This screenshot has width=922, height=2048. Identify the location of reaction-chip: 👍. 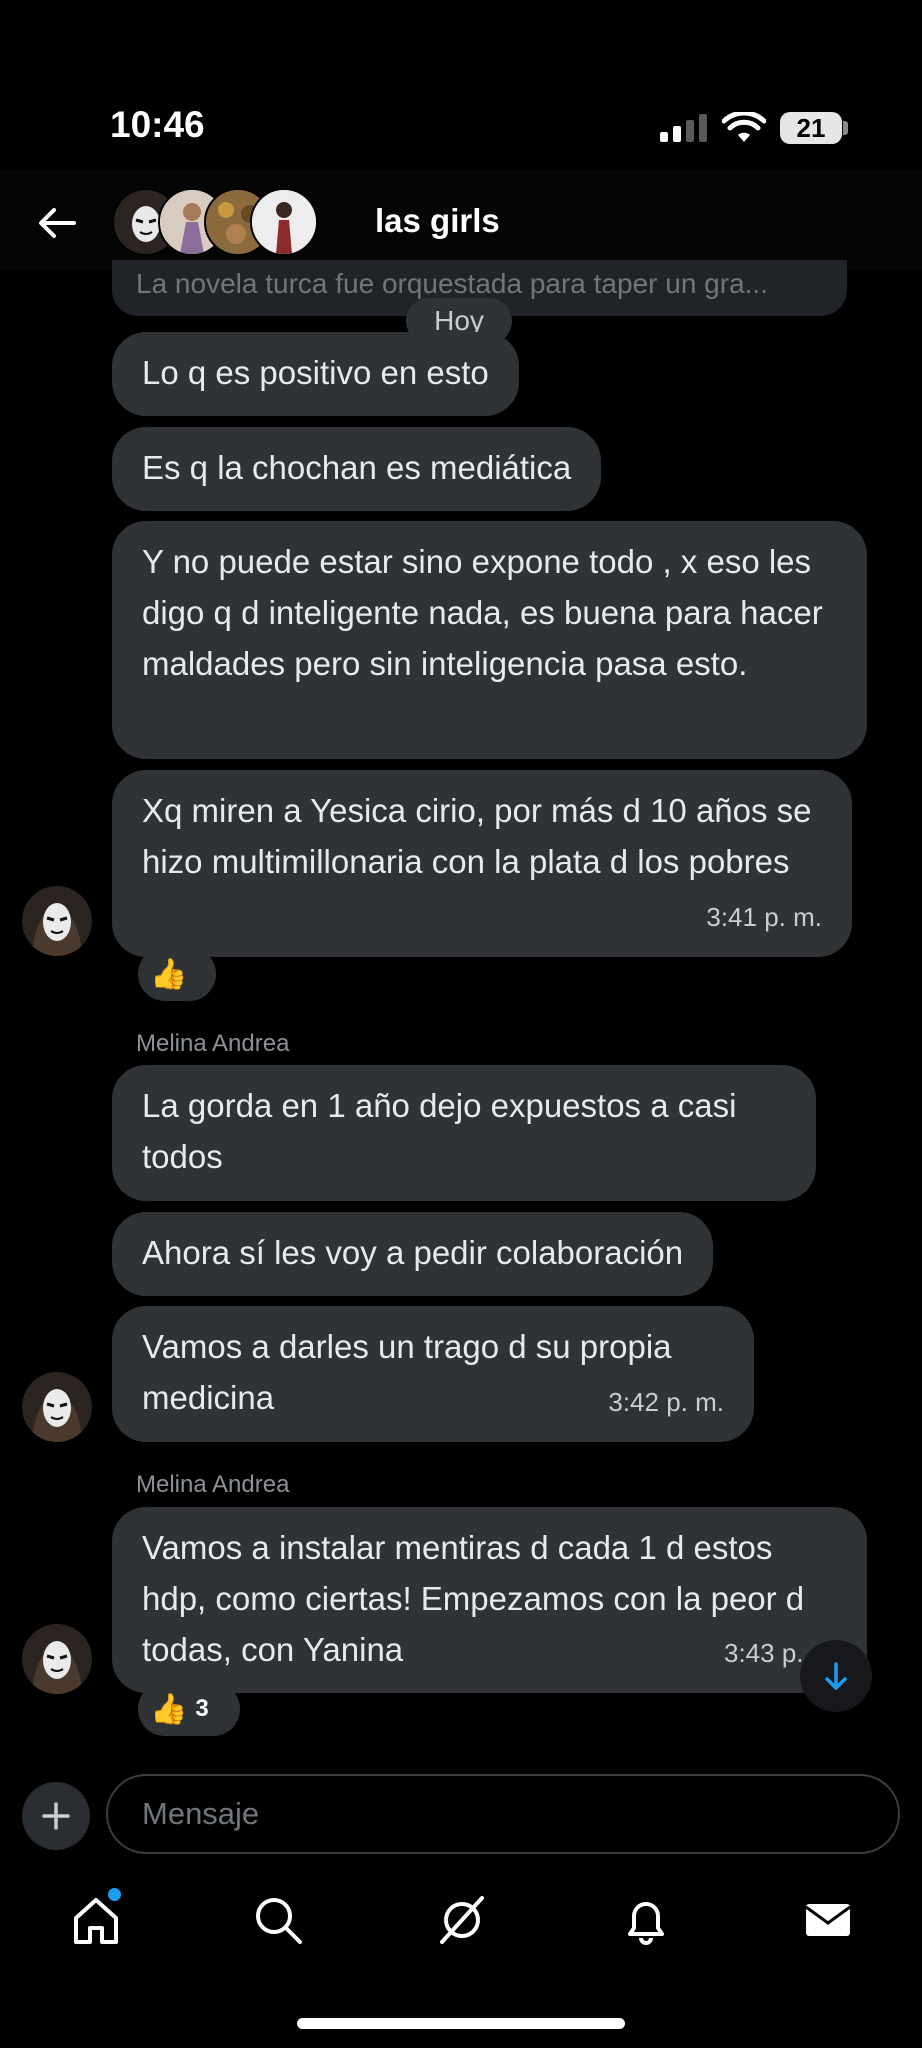
(177, 974).